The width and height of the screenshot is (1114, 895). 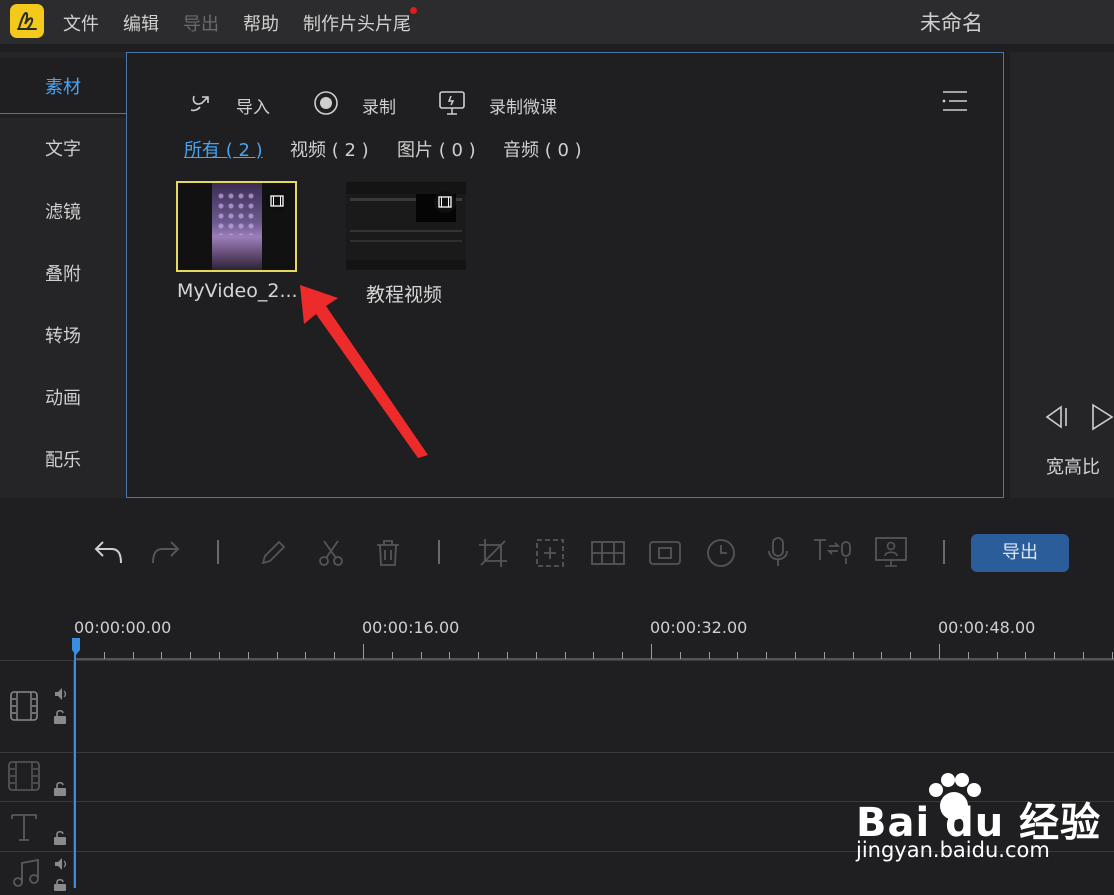 I want to click on menu-bar: 文件 编辑 导出 帮助 制作片头片尾 未命名, so click(x=557, y=22).